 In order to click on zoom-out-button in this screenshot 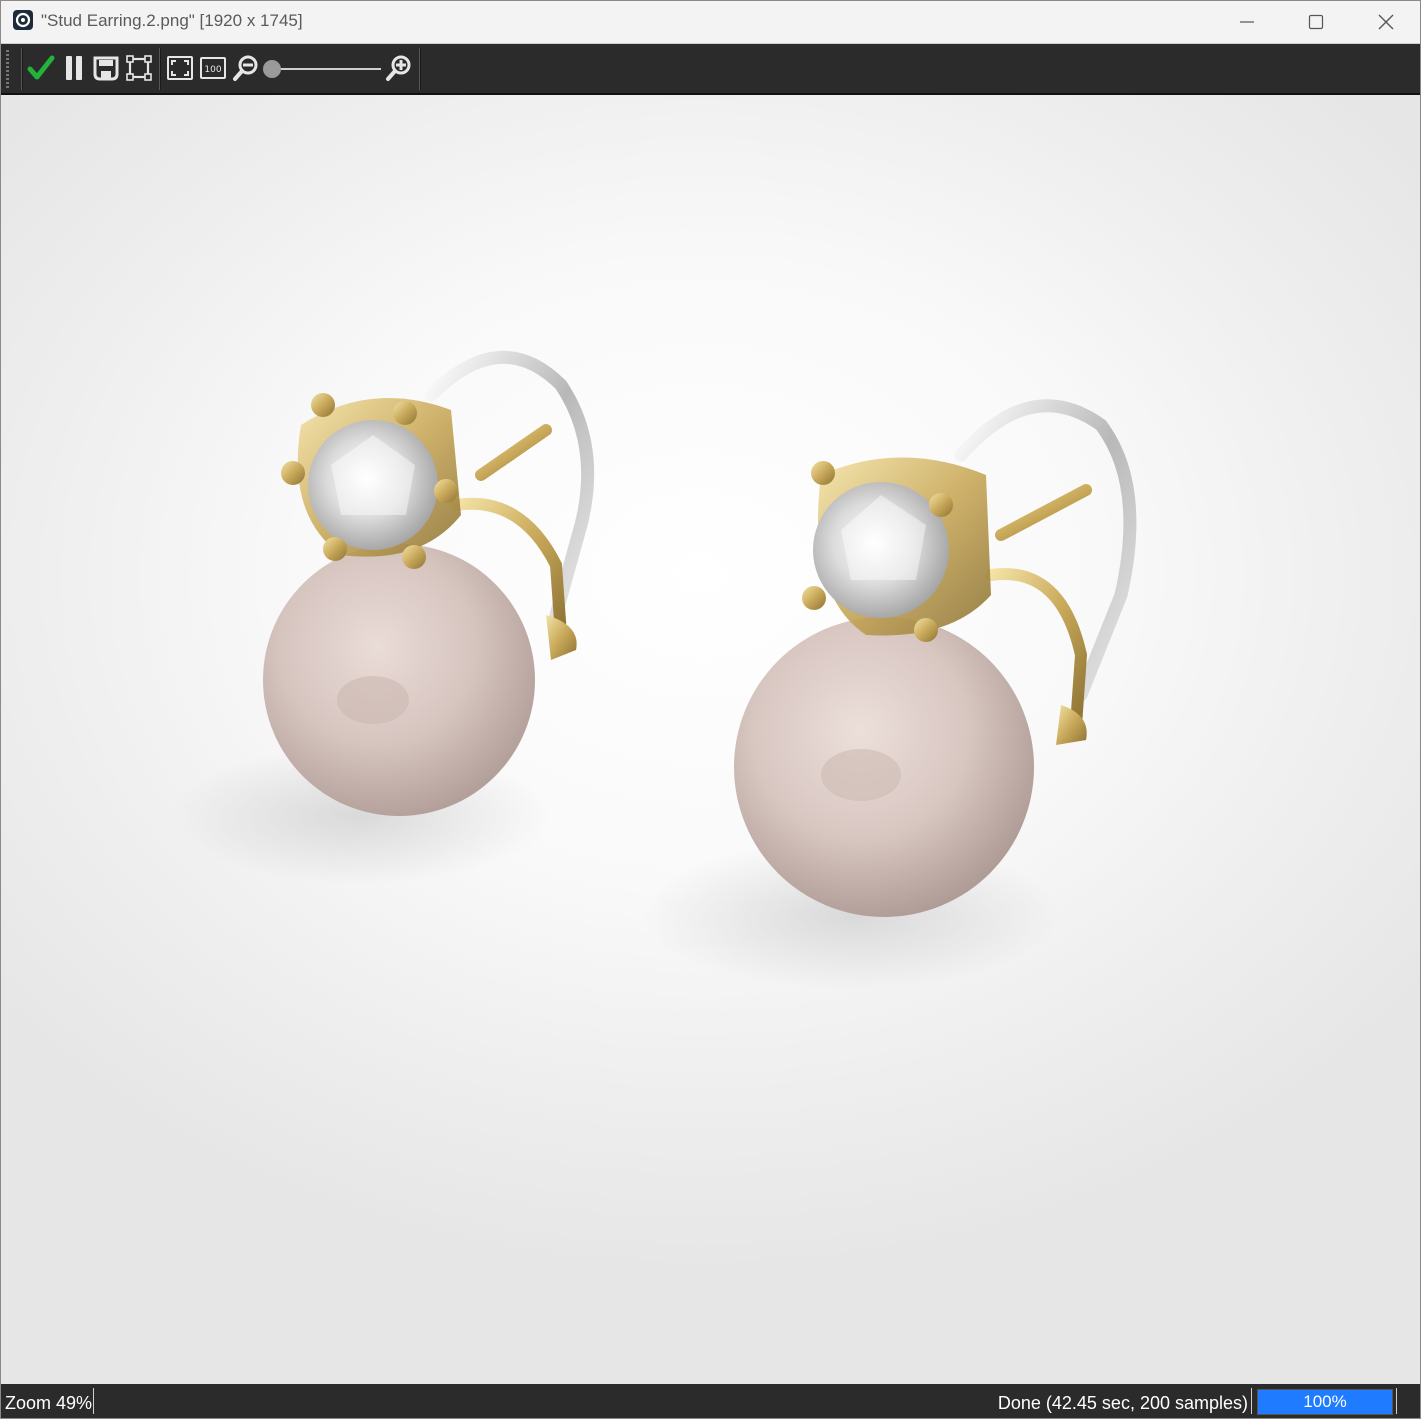, I will do `click(246, 68)`.